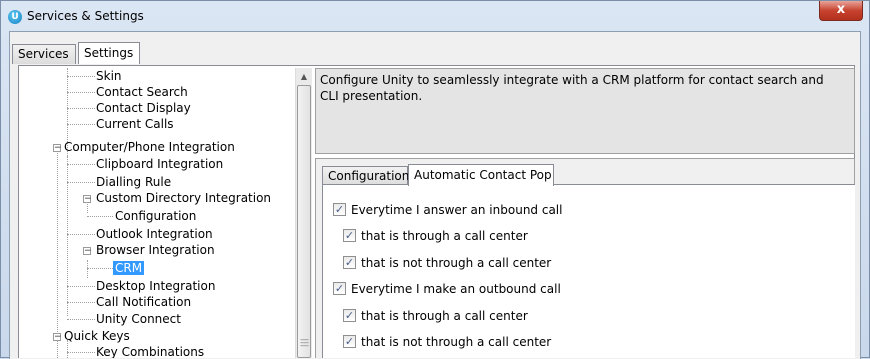 This screenshot has width=870, height=359. What do you see at coordinates (456, 289) in the screenshot?
I see `option-label: Everytime I make an outbound call` at bounding box center [456, 289].